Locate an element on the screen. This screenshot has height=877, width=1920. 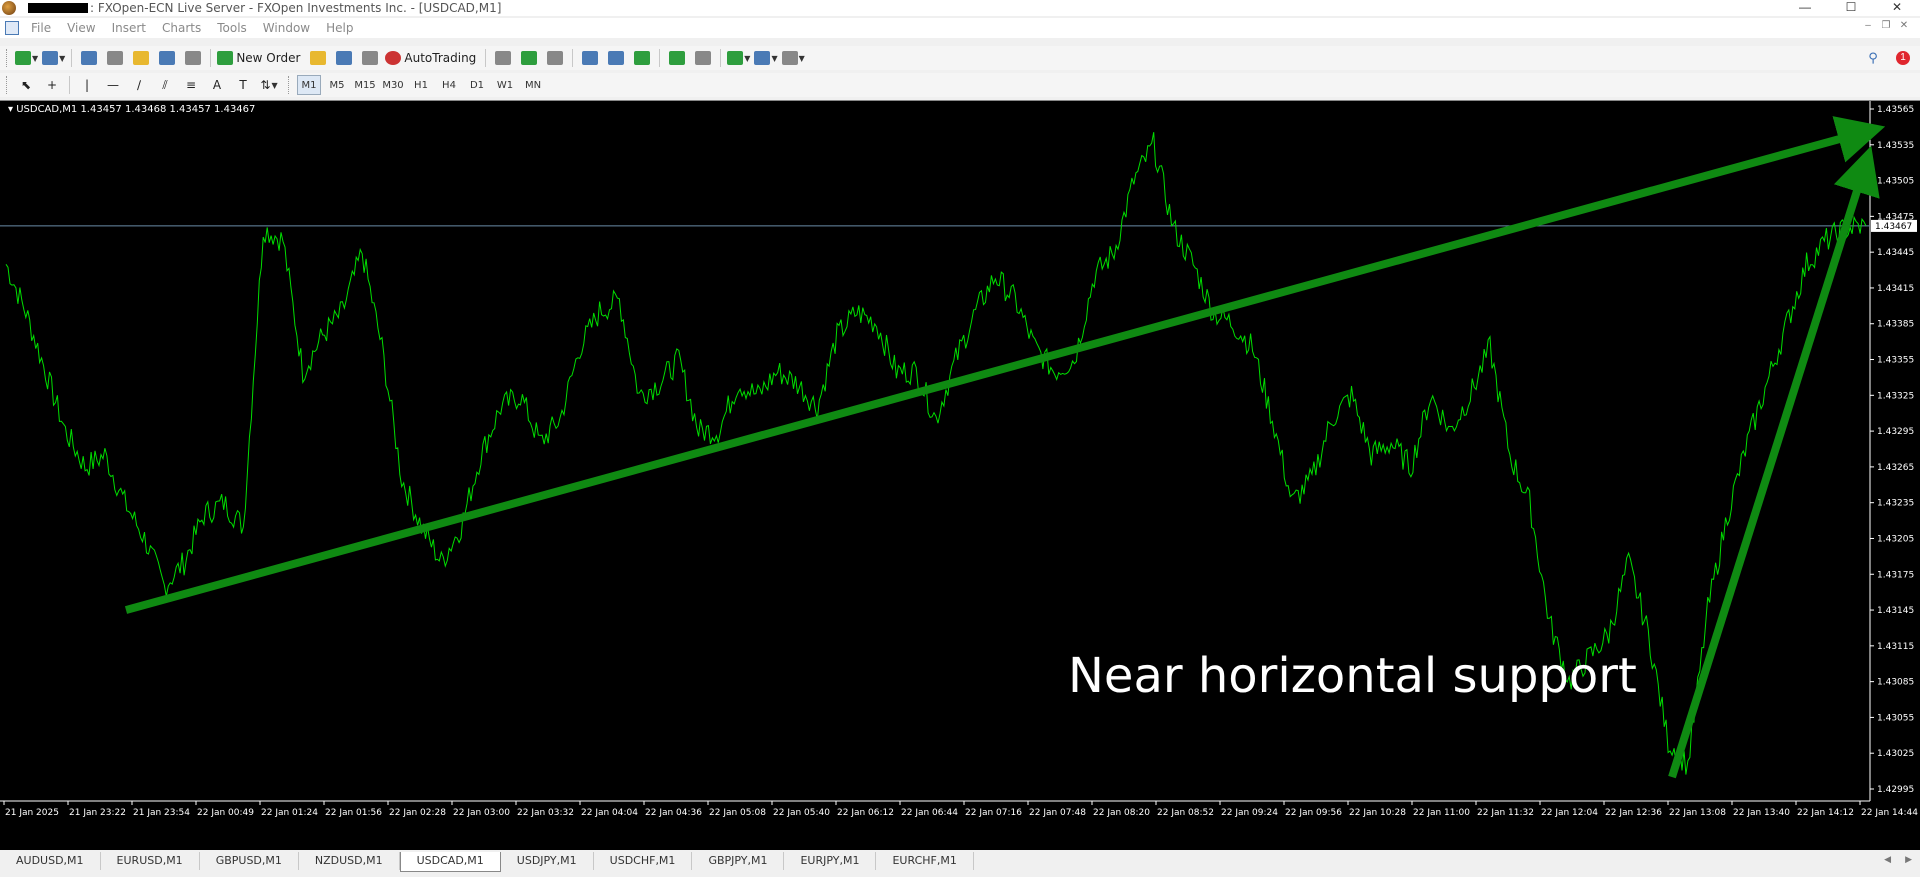
equidistant-channel-button: ⫽ is located at coordinates (165, 85).